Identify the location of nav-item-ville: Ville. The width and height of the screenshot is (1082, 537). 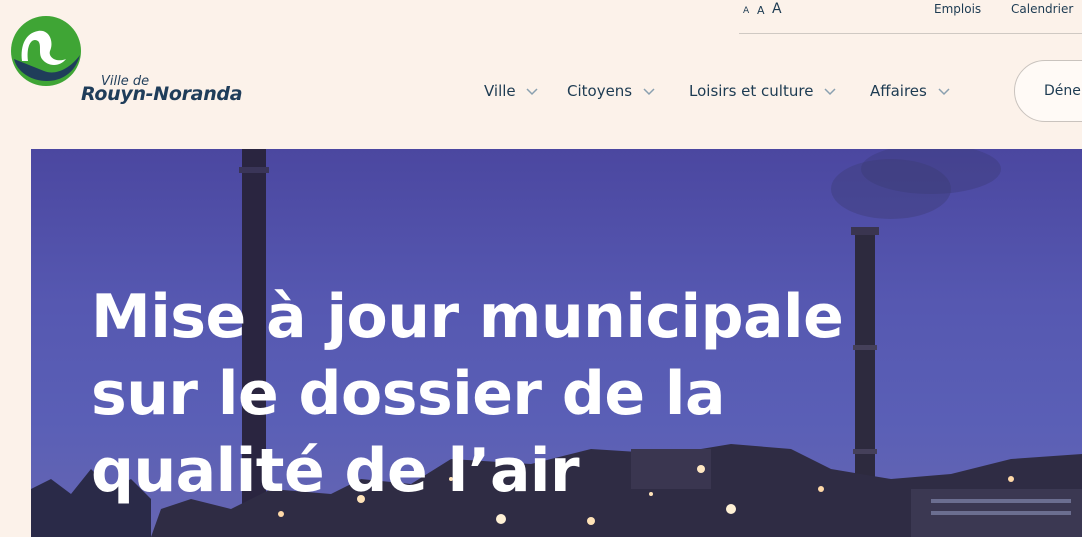
(511, 91).